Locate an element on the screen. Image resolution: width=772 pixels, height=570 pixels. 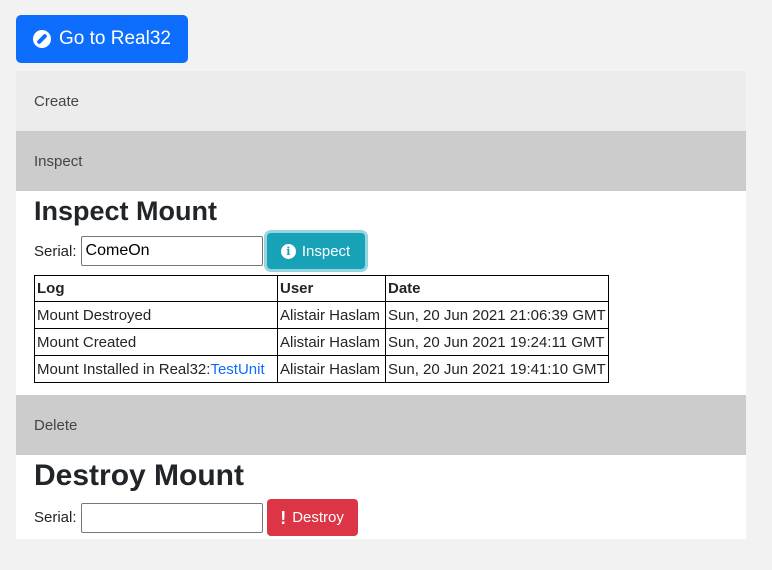
inspect-mount-title: Inspect Mount is located at coordinates (125, 211).